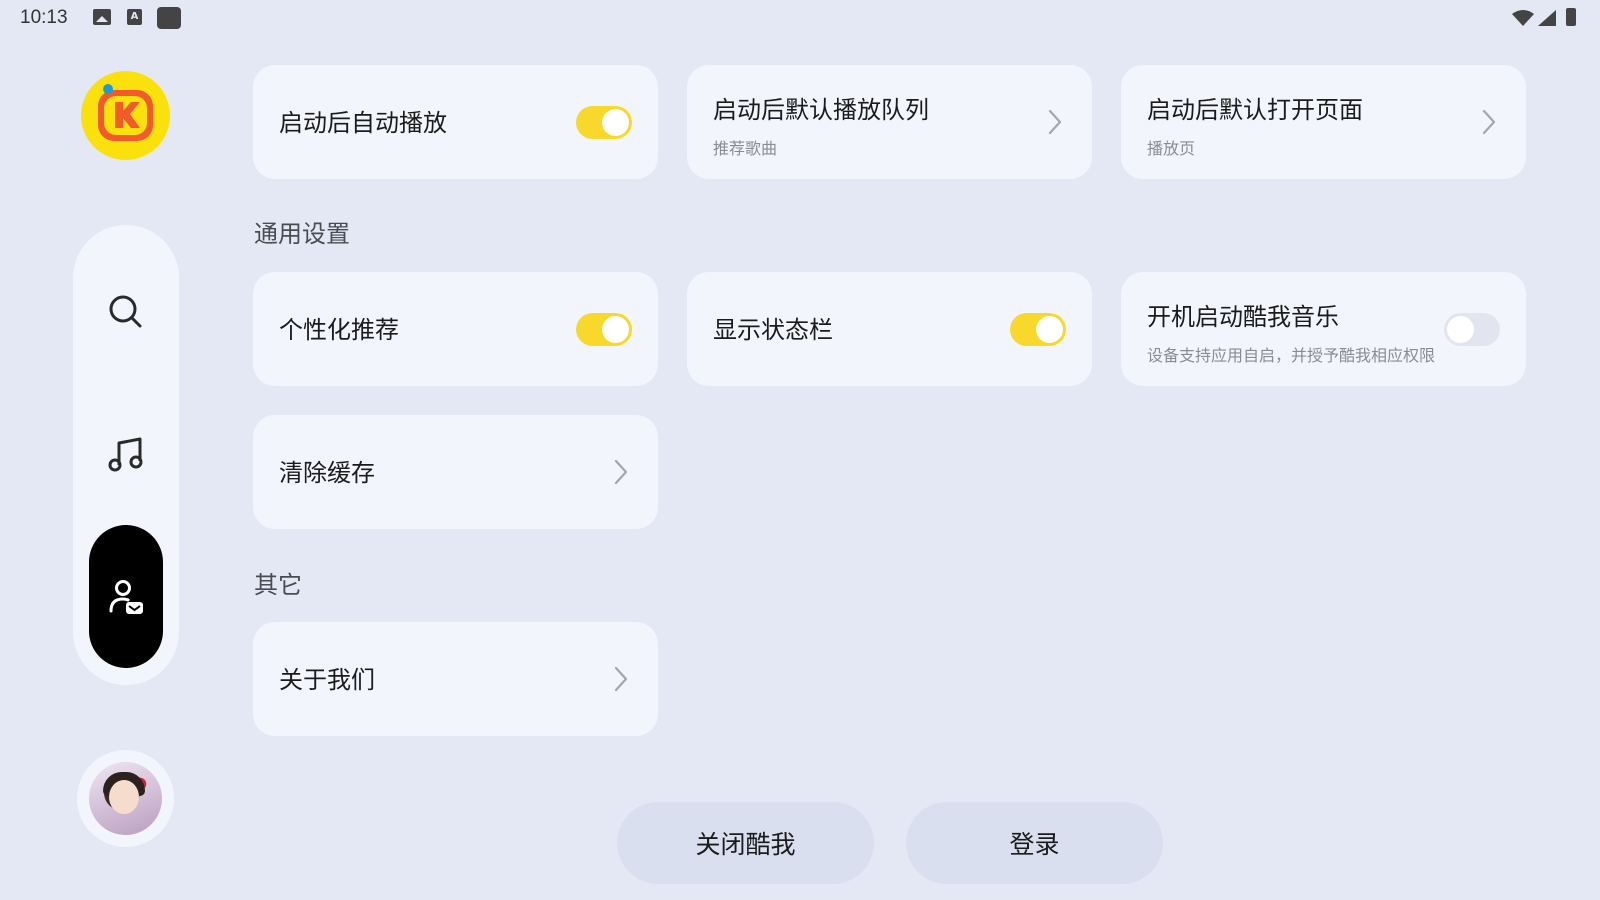  Describe the element at coordinates (1255, 110) in the screenshot. I see `default-page-label: 启动后默认打开页面` at that location.